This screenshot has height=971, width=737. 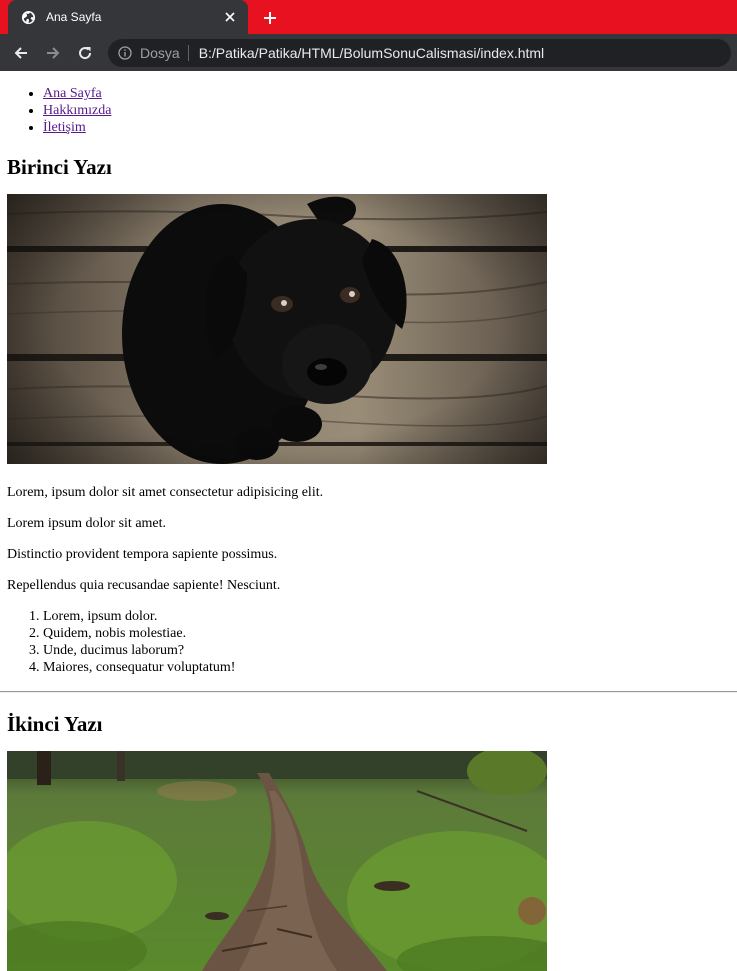 I want to click on browser-tab: Ana Sayfa, so click(x=128, y=17).